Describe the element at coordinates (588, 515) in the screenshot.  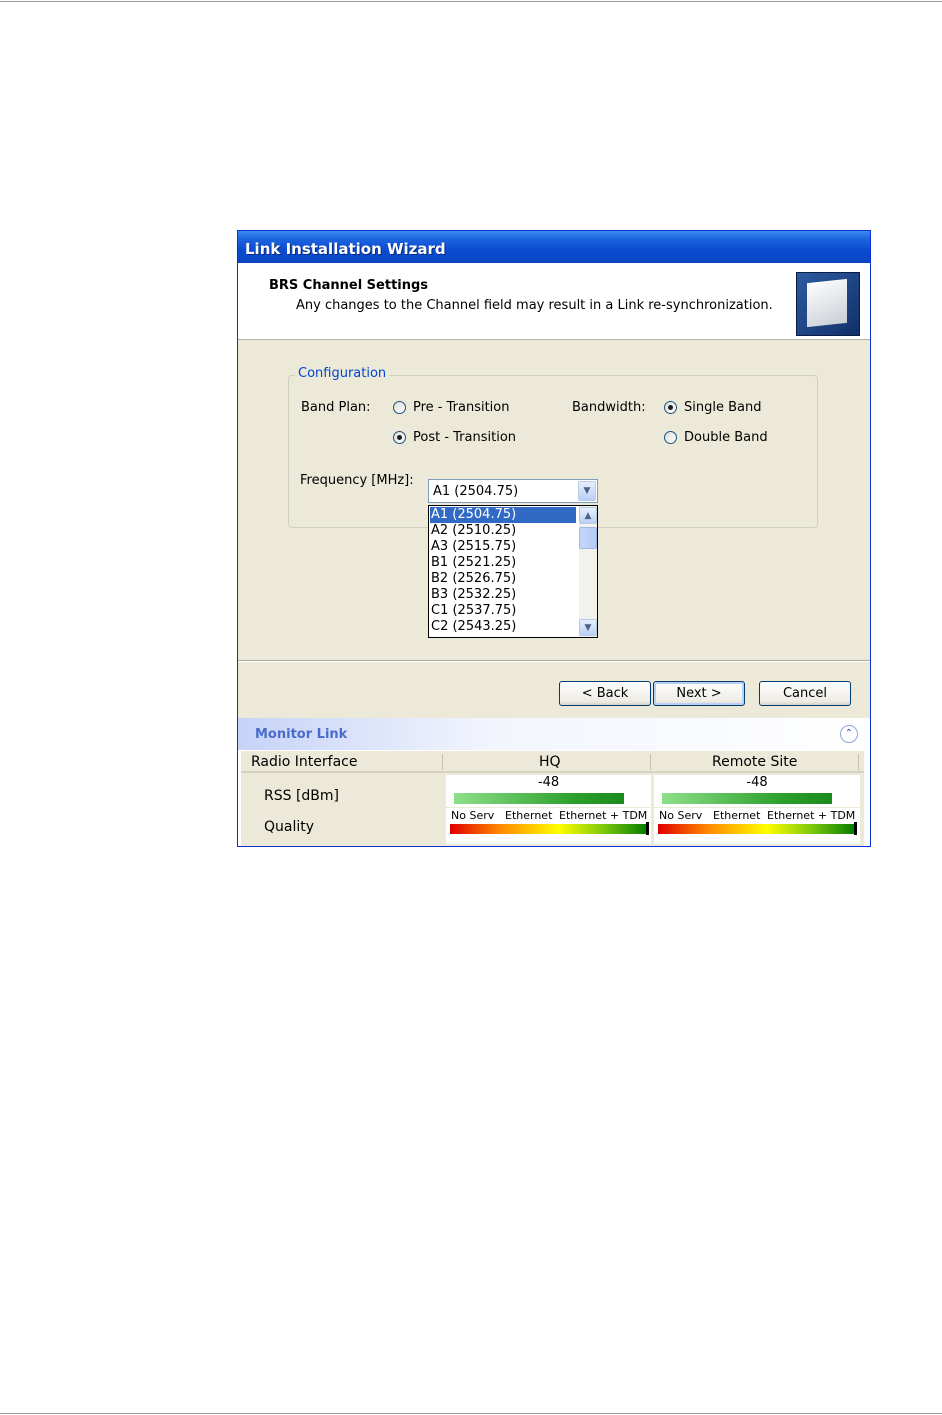
I see `scroll-up-icon: ▲` at that location.